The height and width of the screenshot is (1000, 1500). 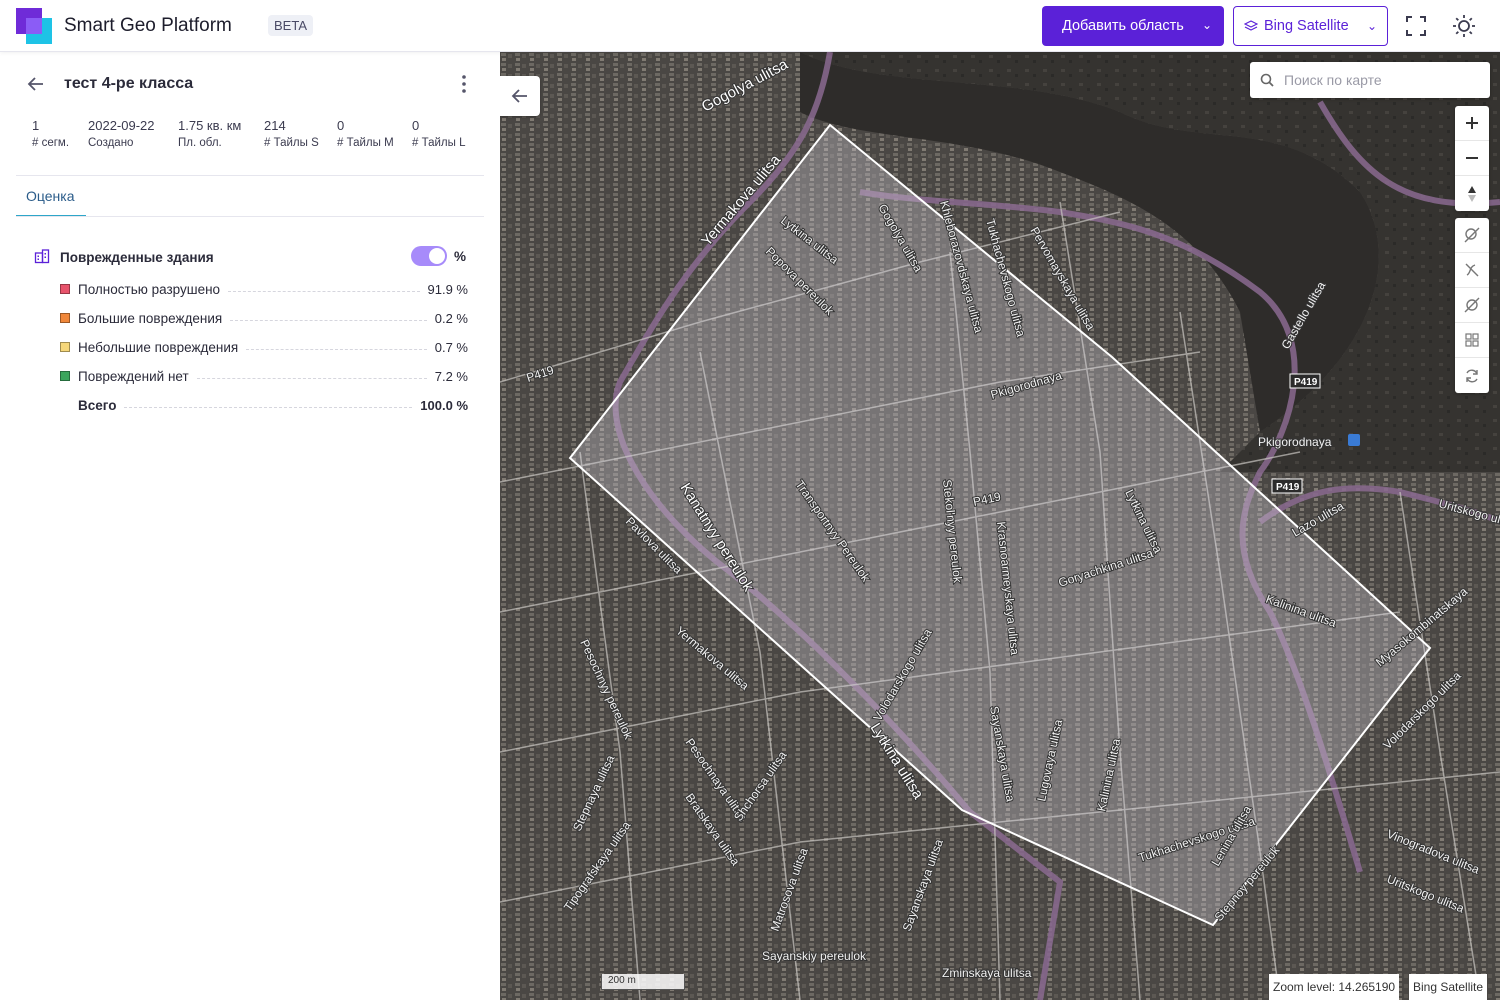 What do you see at coordinates (149, 289) in the screenshot?
I see `row-label: Полностью разрушено` at bounding box center [149, 289].